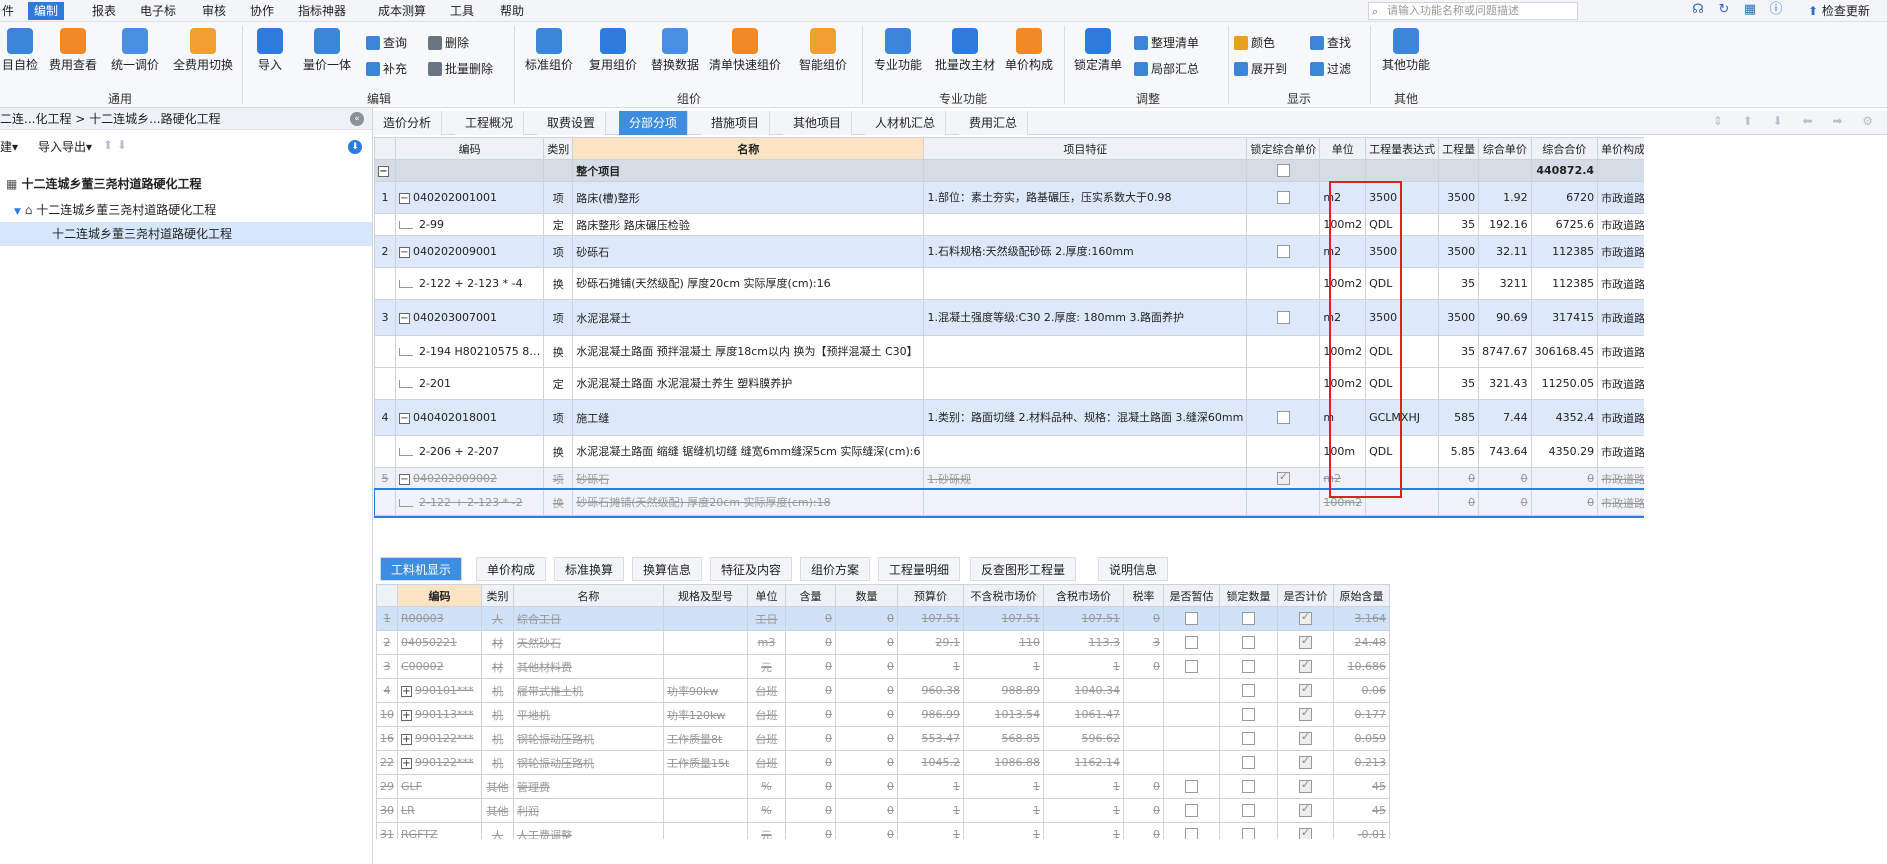 This screenshot has width=1887, height=864. What do you see at coordinates (355, 147) in the screenshot?
I see `down-circle-icon: ⬇` at bounding box center [355, 147].